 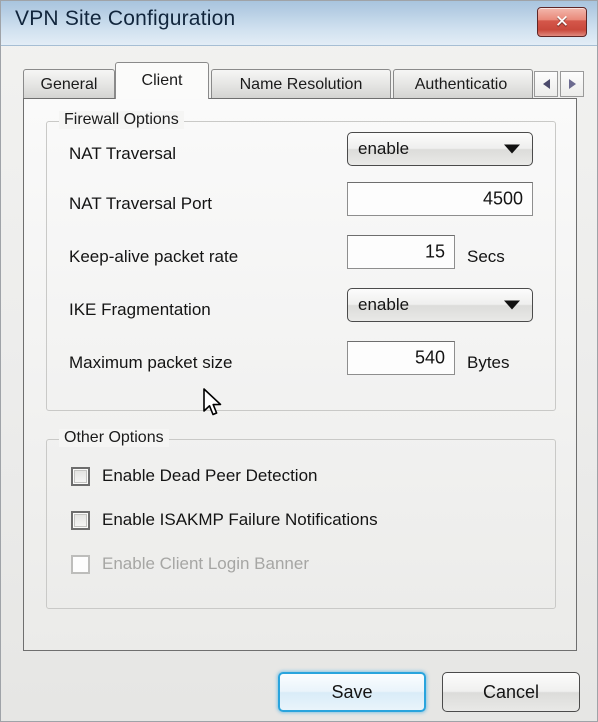 What do you see at coordinates (401, 358) in the screenshot?
I see `max-packet-size-input: 540` at bounding box center [401, 358].